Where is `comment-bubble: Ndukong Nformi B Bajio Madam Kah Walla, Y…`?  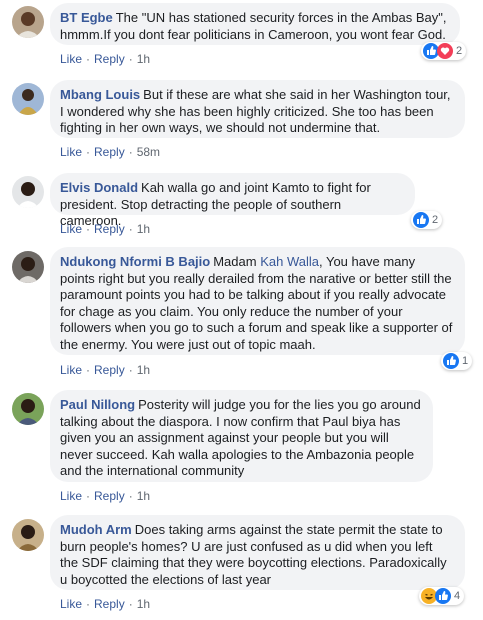
comment-bubble: Ndukong Nformi B Bajio Madam Kah Walla, Y… is located at coordinates (257, 301).